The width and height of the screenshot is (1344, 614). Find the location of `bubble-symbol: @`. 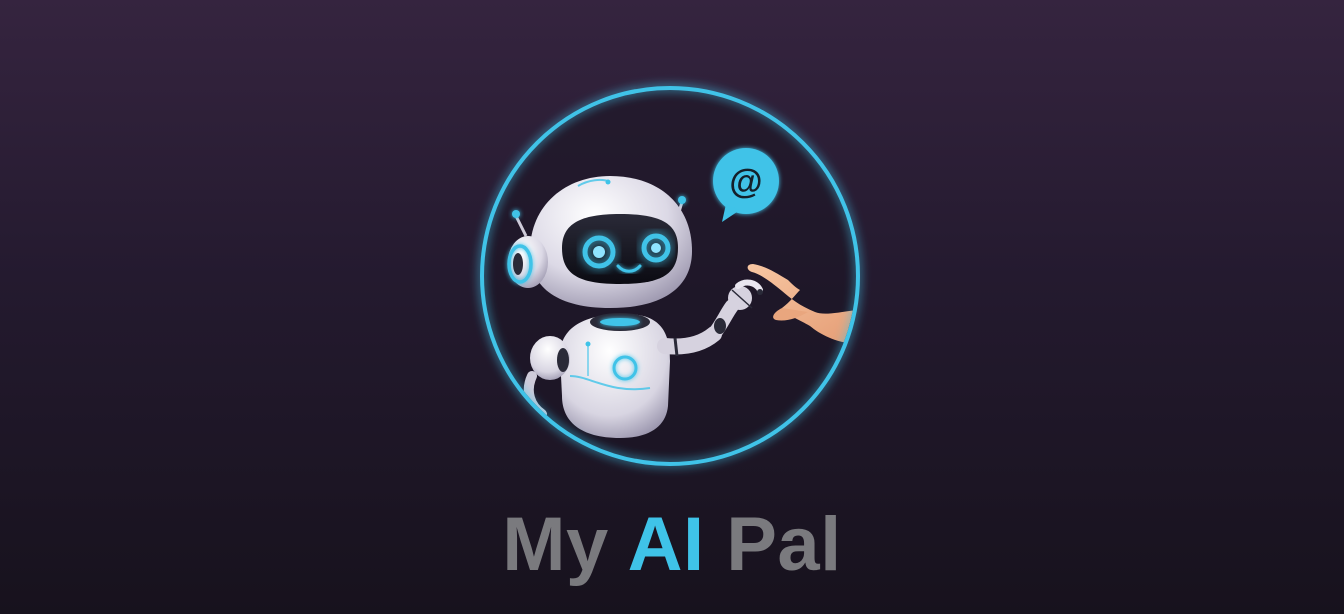

bubble-symbol: @ is located at coordinates (745, 182).